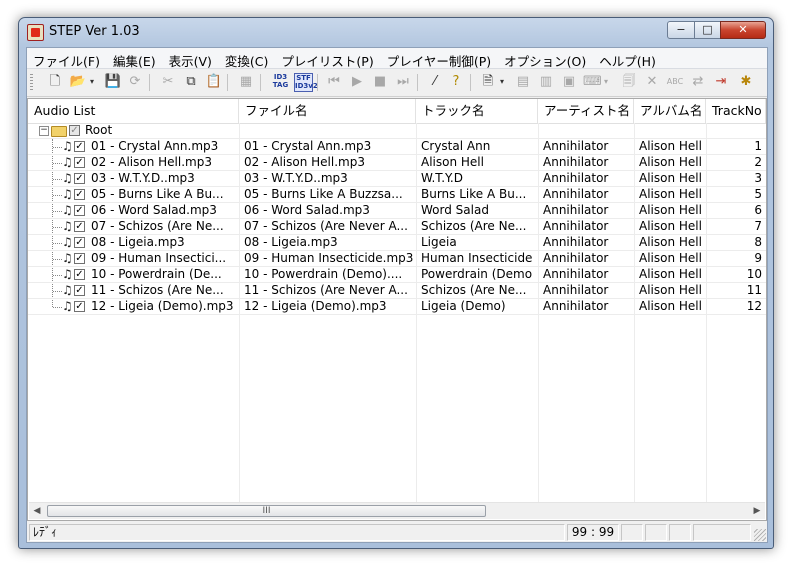 The width and height of the screenshot is (798, 572). Describe the element at coordinates (403, 82) in the screenshot. I see `next-track-icon: ⏭` at that location.